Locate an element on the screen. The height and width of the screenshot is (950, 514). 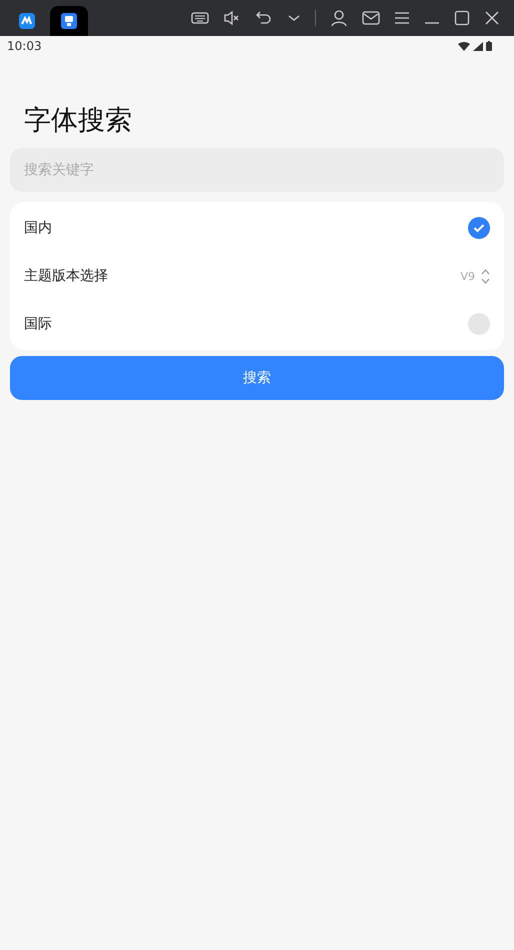
chevron-down-icon is located at coordinates (294, 18).